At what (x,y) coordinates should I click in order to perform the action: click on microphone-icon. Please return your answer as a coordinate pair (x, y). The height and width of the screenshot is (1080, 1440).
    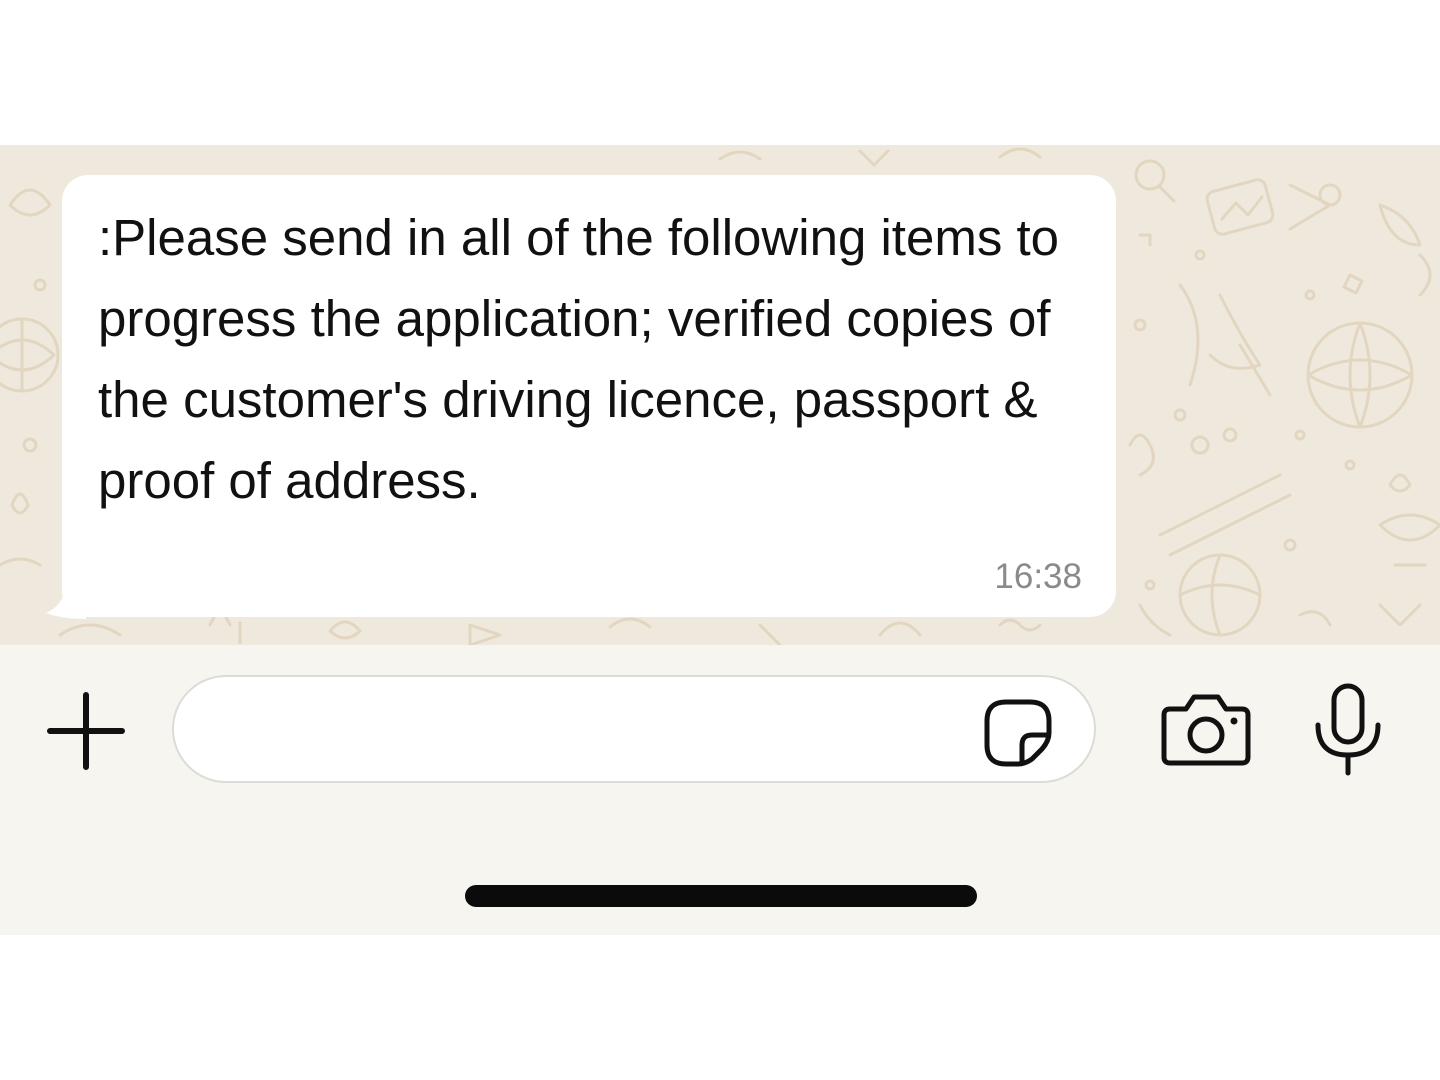
    Looking at the image, I should click on (1348, 729).